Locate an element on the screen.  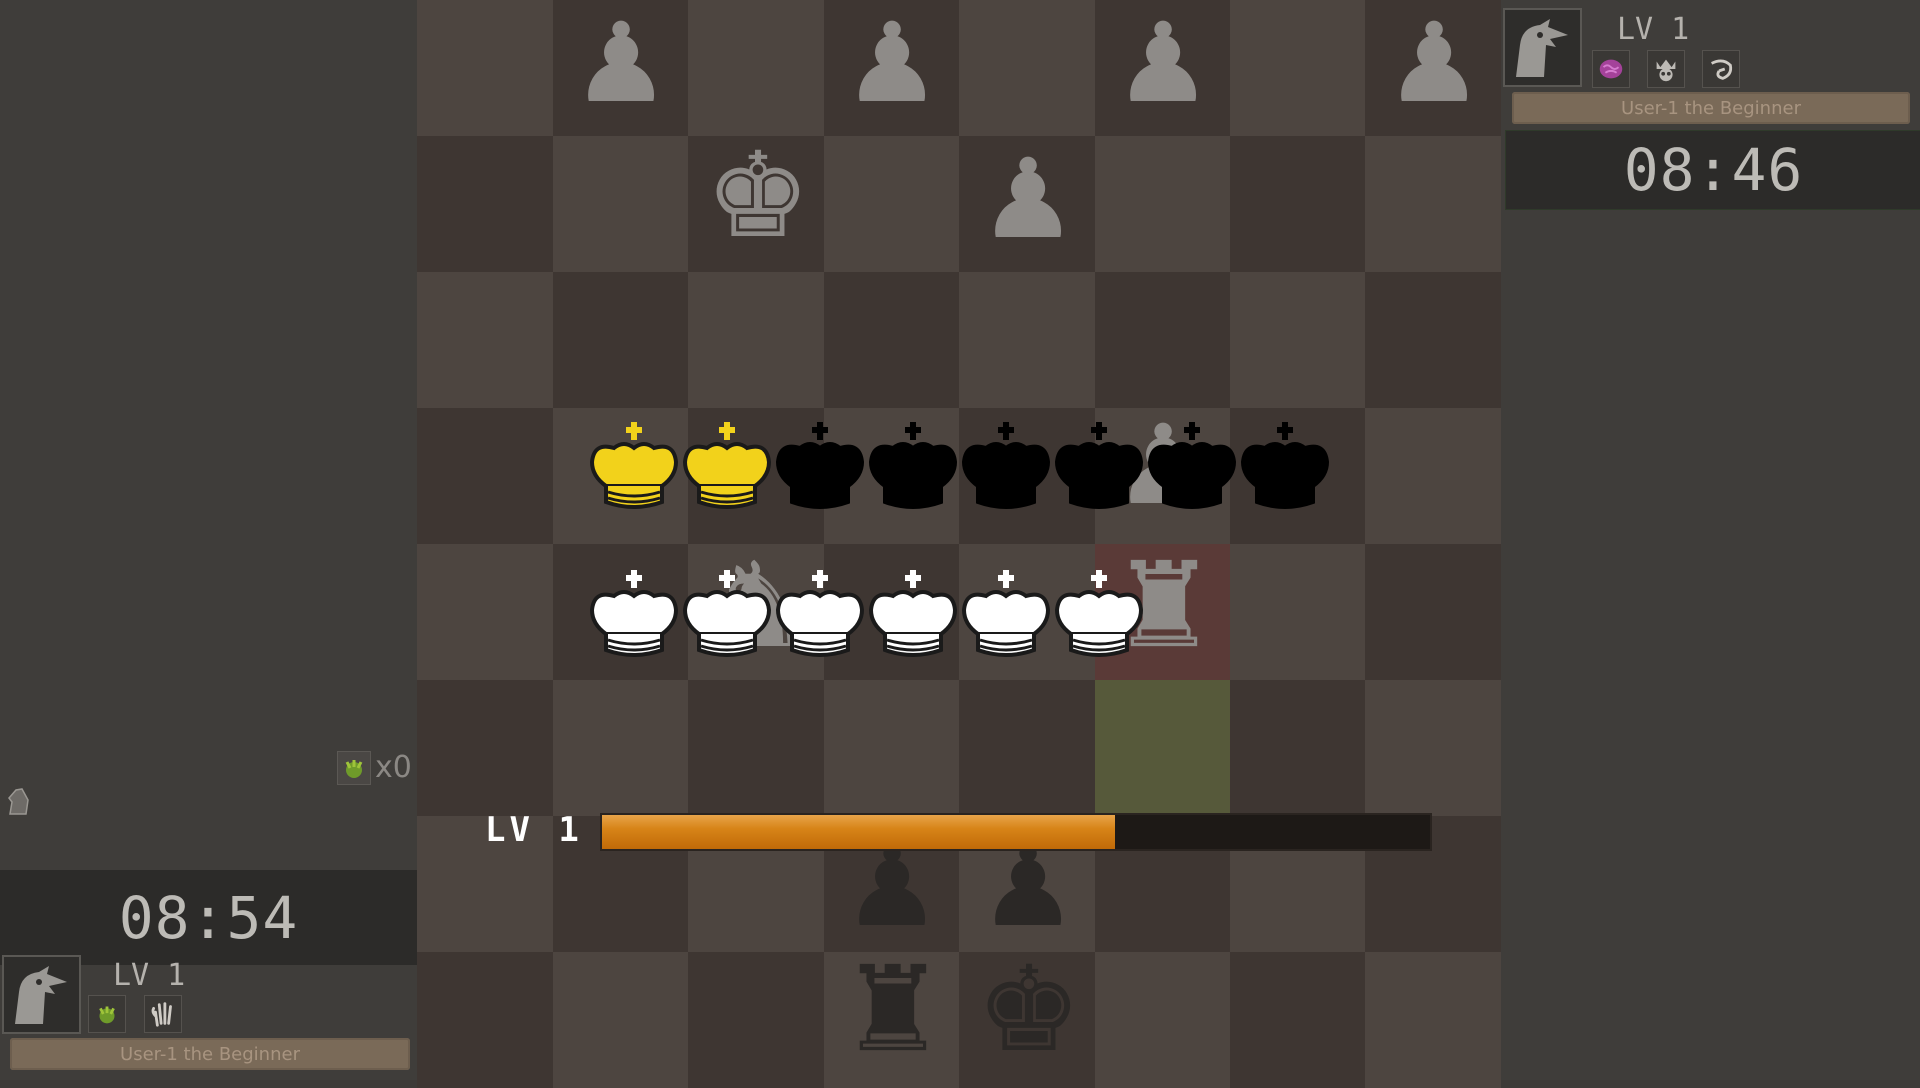
counter-text: x0 is located at coordinates (393, 767).